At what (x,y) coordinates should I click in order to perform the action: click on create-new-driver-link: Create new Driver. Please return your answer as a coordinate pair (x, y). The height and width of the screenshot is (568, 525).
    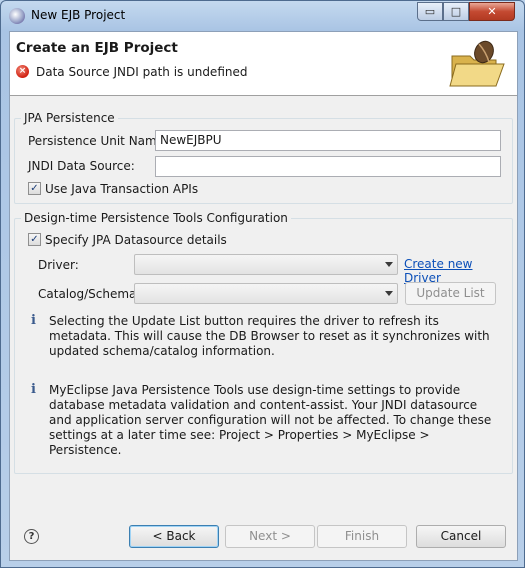
    Looking at the image, I should click on (458, 271).